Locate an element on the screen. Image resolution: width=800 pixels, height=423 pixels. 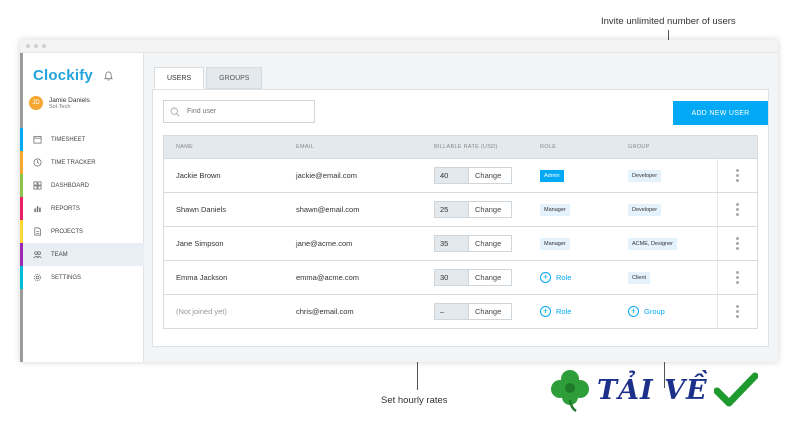
group-cell: Client is located at coordinates (672, 277).